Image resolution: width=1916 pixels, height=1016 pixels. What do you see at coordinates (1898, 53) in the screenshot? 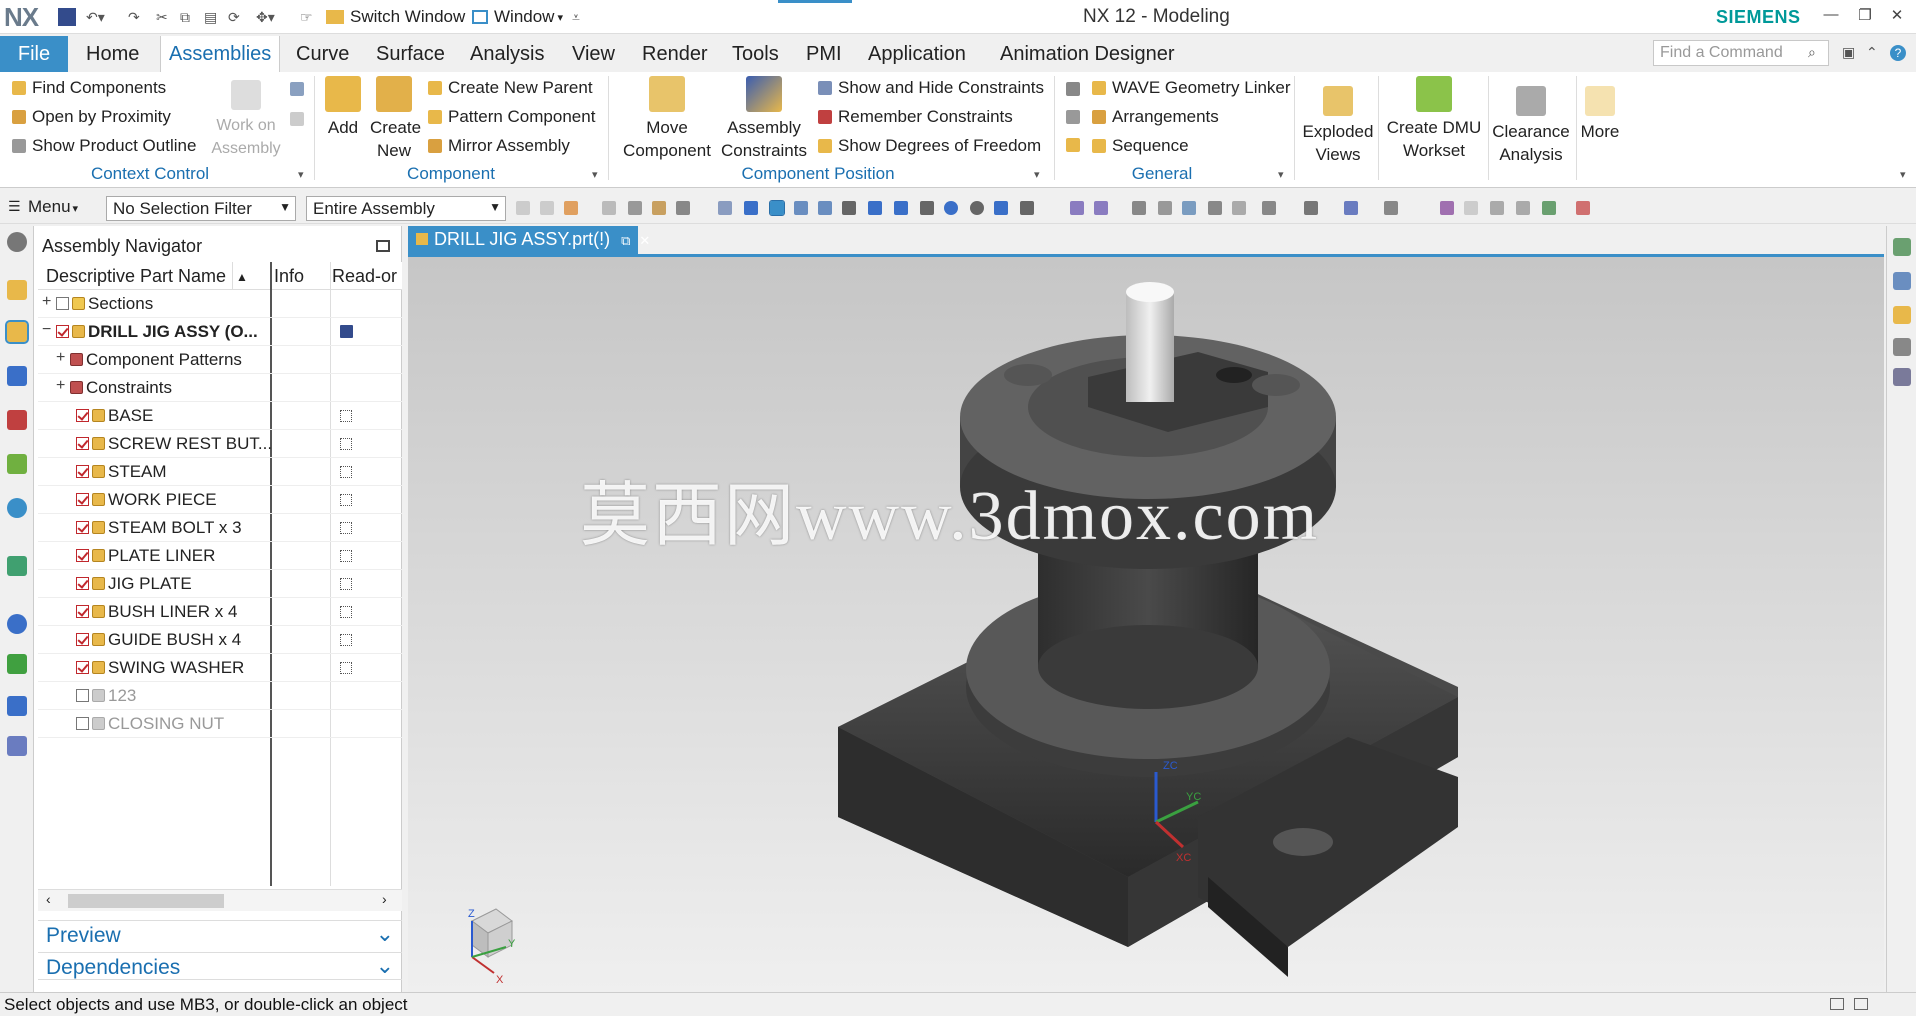
I see `help-icon: ?` at bounding box center [1898, 53].